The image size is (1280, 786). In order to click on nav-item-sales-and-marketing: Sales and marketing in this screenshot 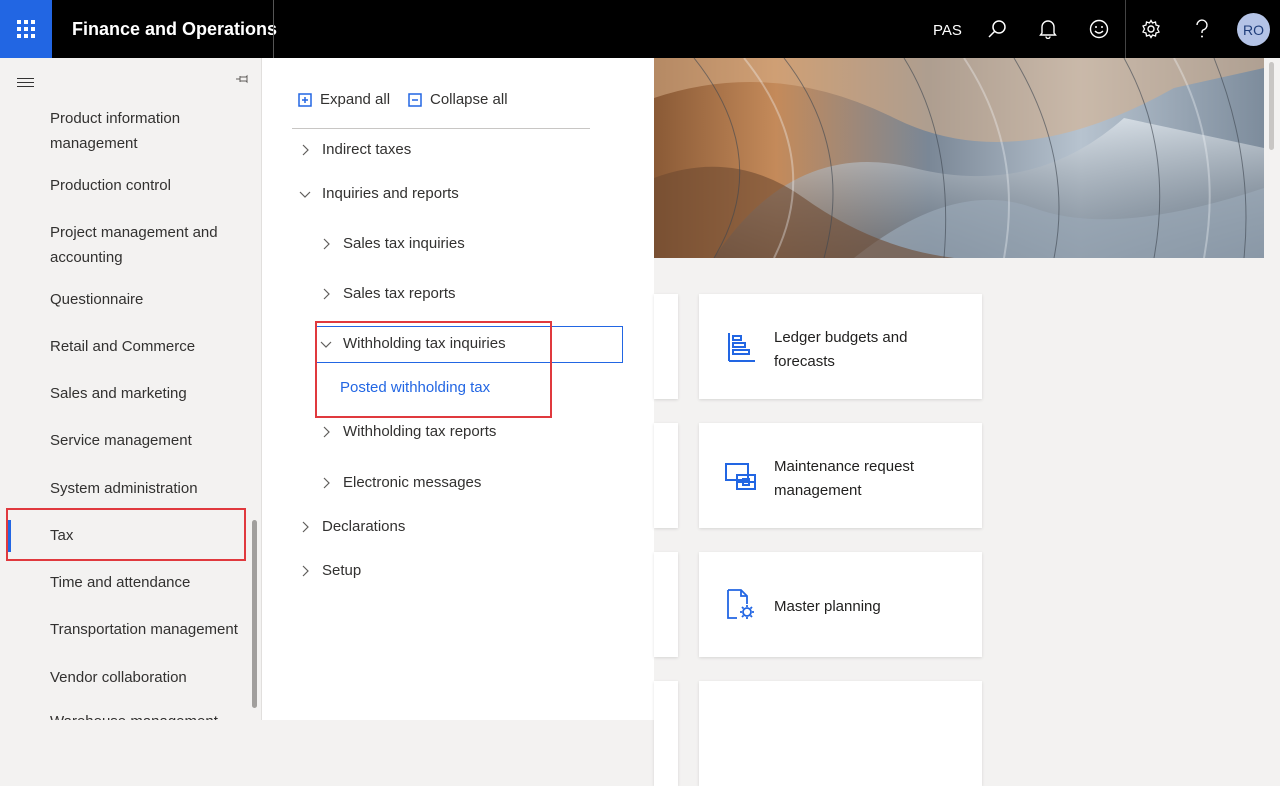, I will do `click(150, 393)`.